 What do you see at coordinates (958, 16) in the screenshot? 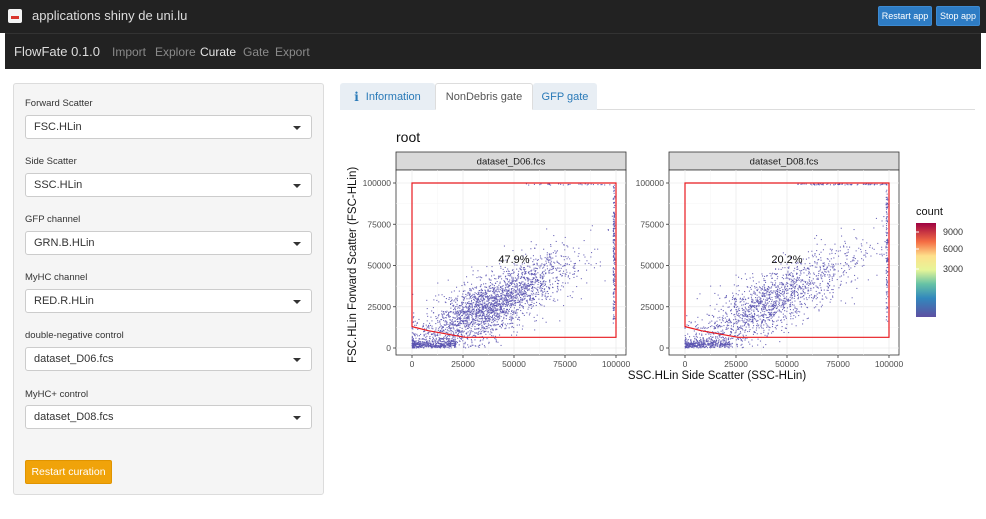
I see `stop-app-button: Stop app` at bounding box center [958, 16].